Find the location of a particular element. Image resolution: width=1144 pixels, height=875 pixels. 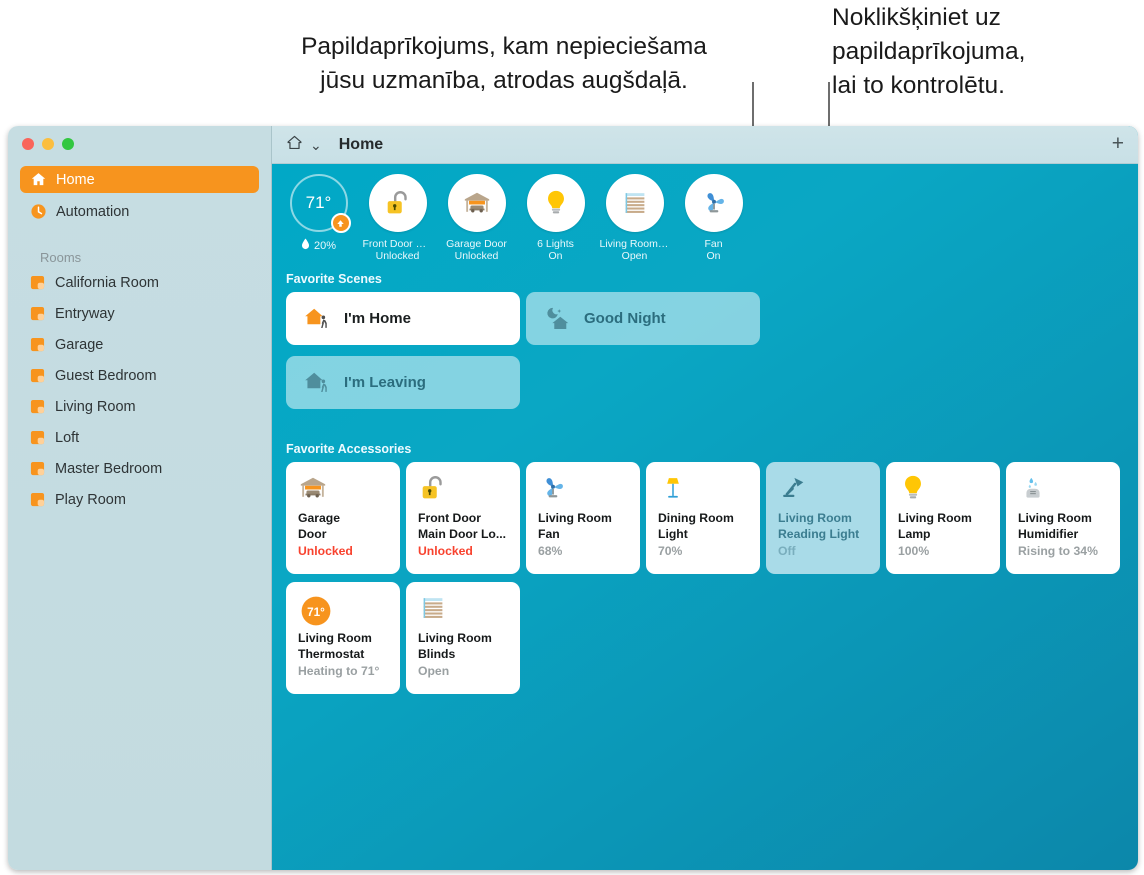

lightbulb-icon is located at coordinates (556, 203).